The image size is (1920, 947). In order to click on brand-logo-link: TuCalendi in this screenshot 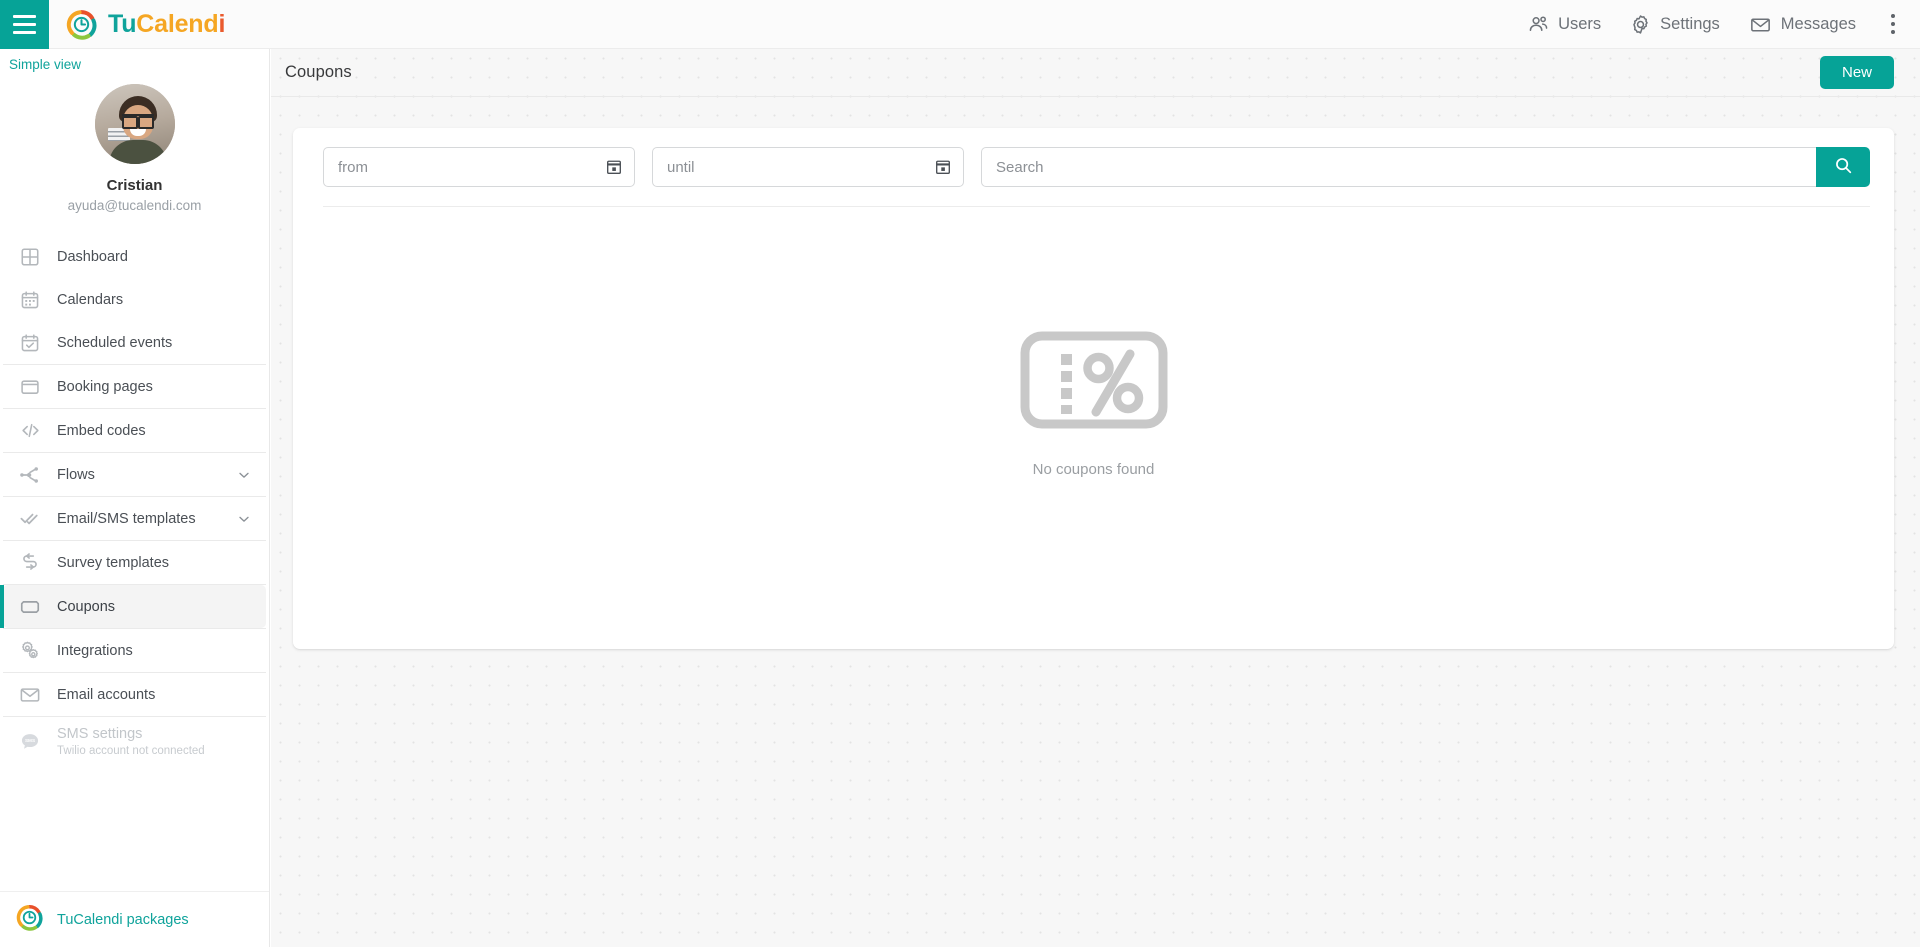, I will do `click(145, 24)`.